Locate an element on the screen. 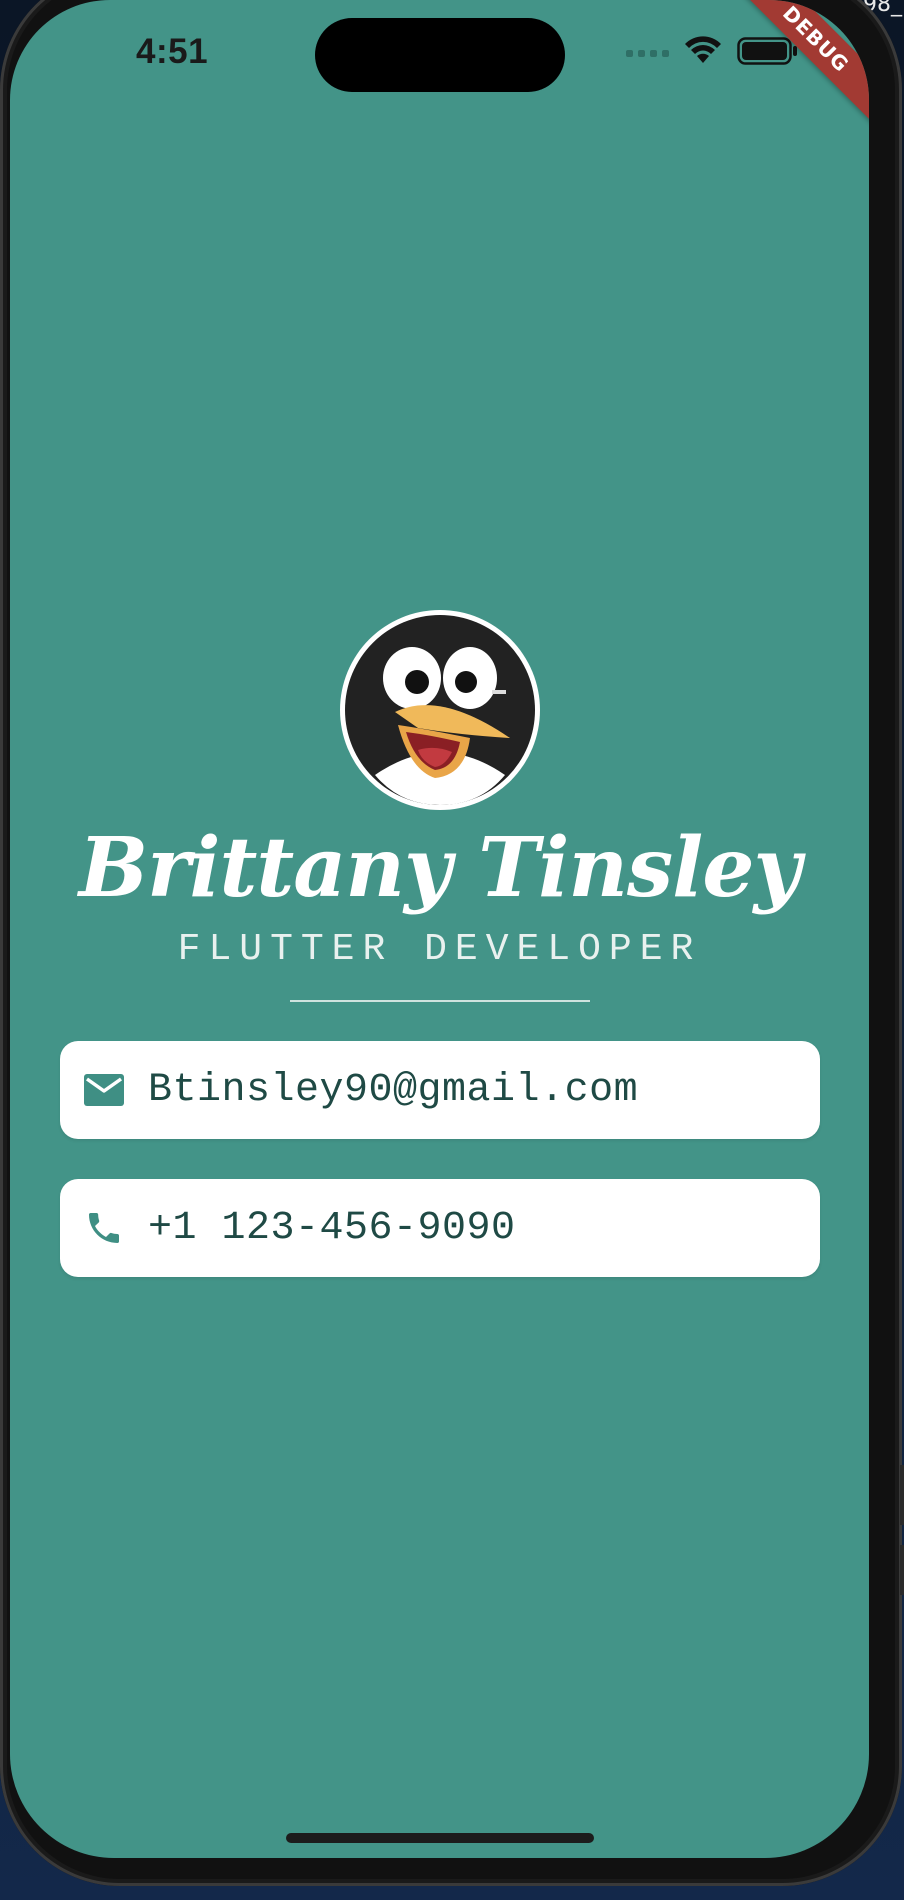 Image resolution: width=904 pixels, height=1900 pixels. penguin-avatar-image is located at coordinates (440, 710).